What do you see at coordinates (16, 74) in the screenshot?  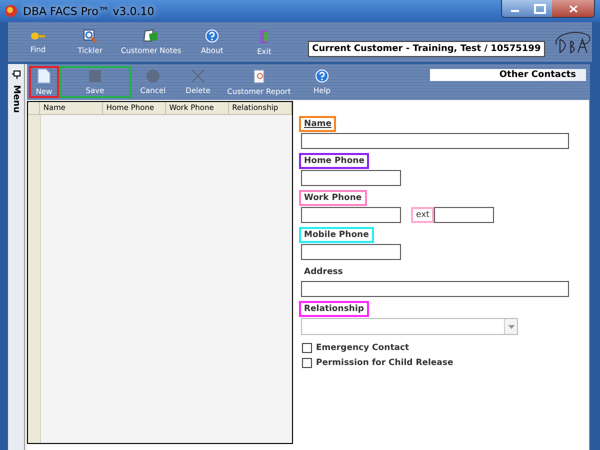 I see `pin-icon` at bounding box center [16, 74].